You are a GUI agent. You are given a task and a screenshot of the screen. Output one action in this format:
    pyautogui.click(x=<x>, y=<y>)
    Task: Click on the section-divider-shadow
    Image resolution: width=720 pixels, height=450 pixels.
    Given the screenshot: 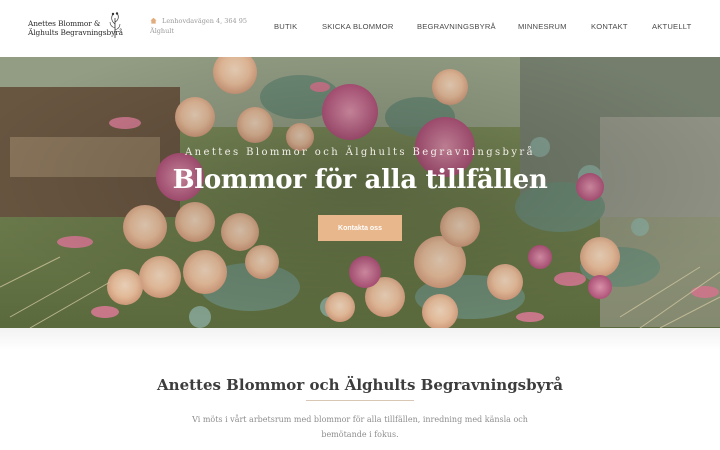 What is the action you would take?
    pyautogui.click(x=360, y=339)
    